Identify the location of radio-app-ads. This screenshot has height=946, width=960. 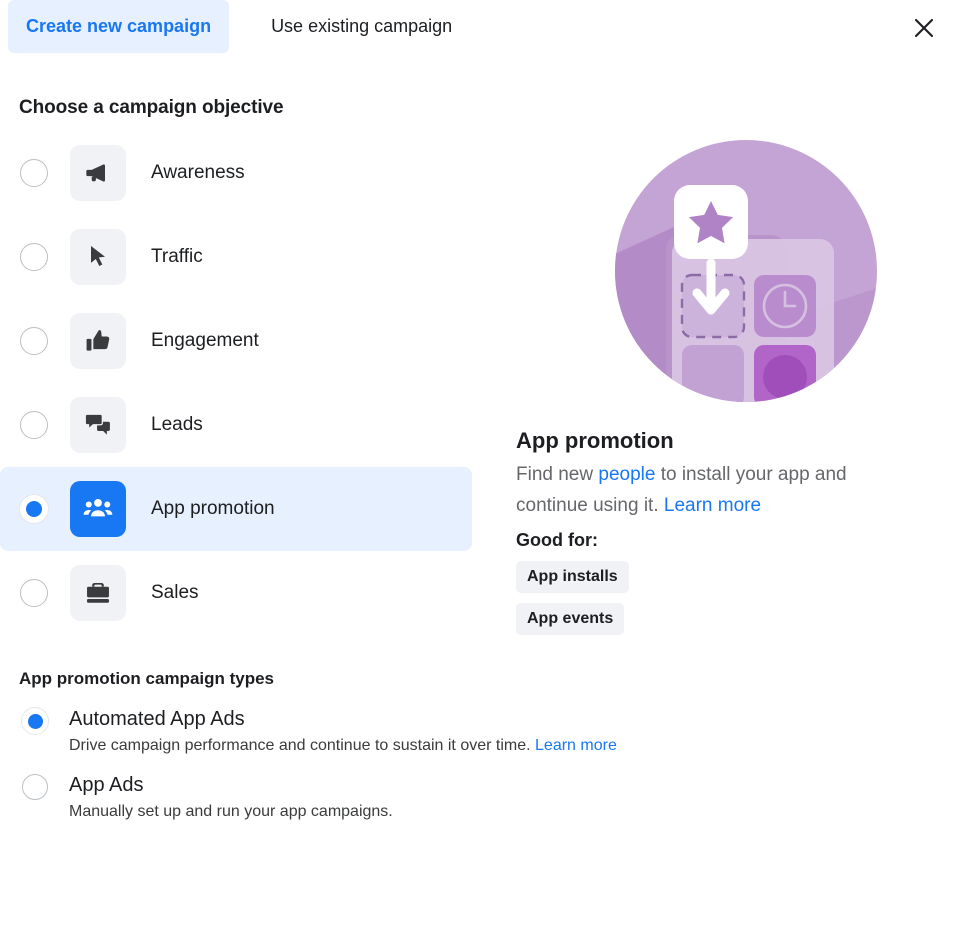
(35, 787).